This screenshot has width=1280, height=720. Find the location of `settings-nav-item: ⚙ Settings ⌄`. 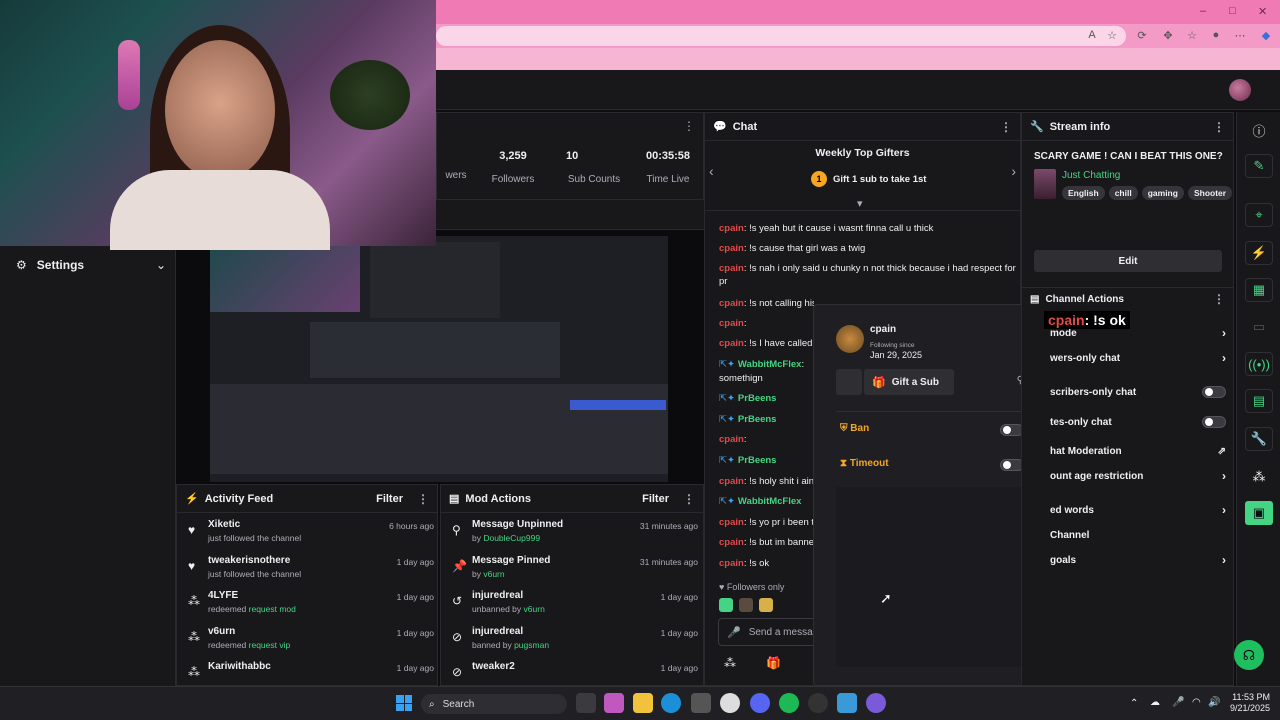

settings-nav-item: ⚙ Settings ⌄ is located at coordinates (91, 265).